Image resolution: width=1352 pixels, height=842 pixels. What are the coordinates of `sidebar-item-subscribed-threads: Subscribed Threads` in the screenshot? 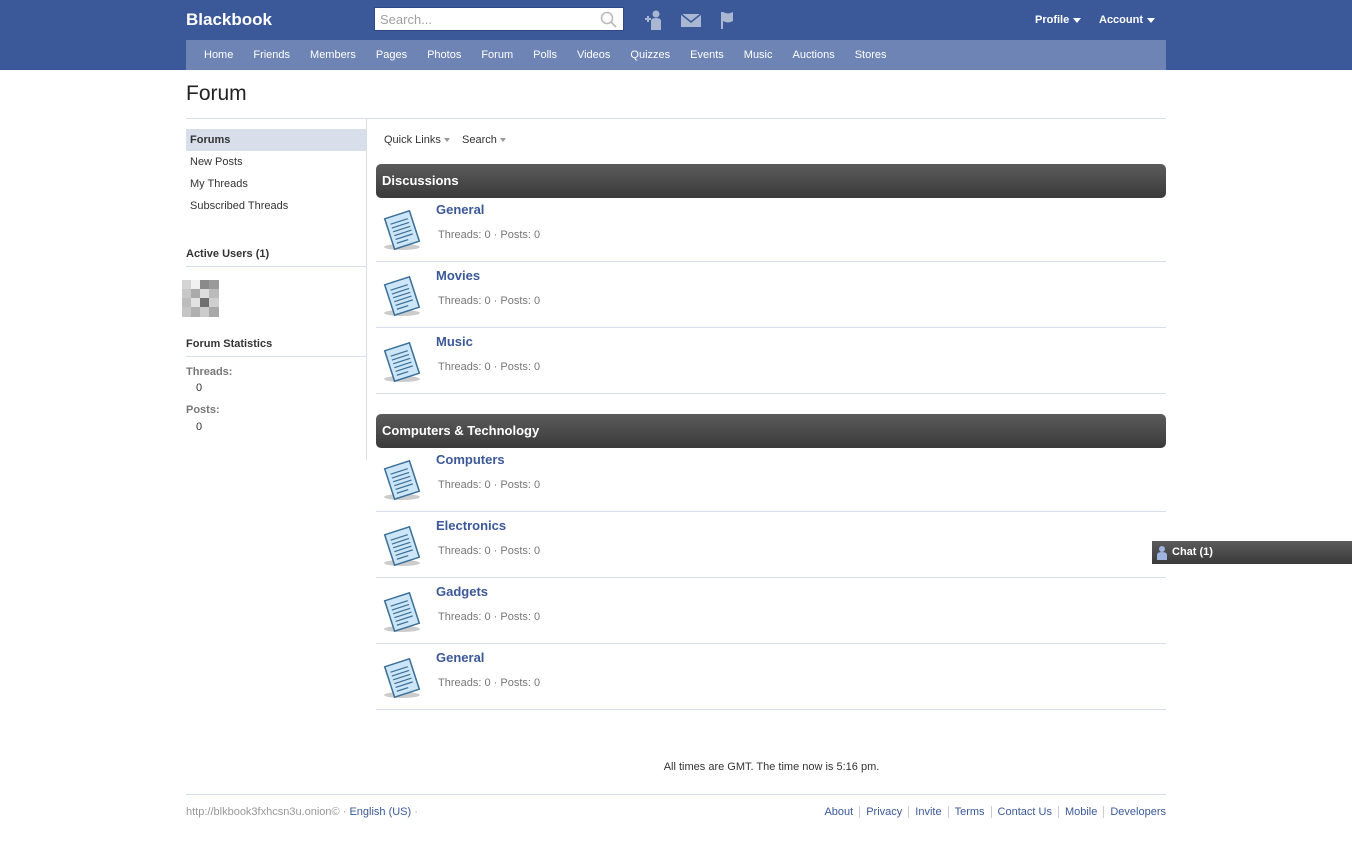 It's located at (276, 206).